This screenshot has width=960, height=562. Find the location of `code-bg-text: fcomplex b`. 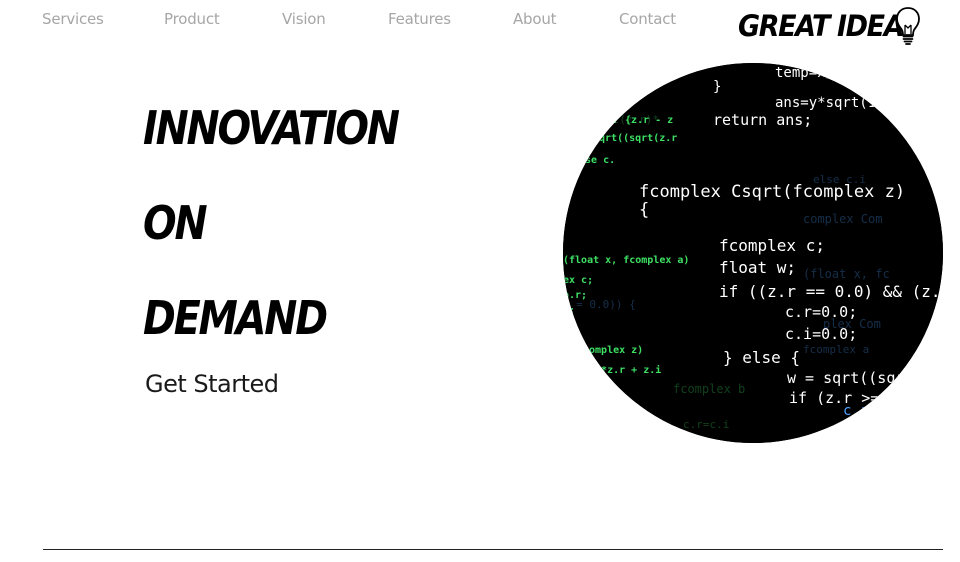

code-bg-text: fcomplex b is located at coordinates (709, 389).